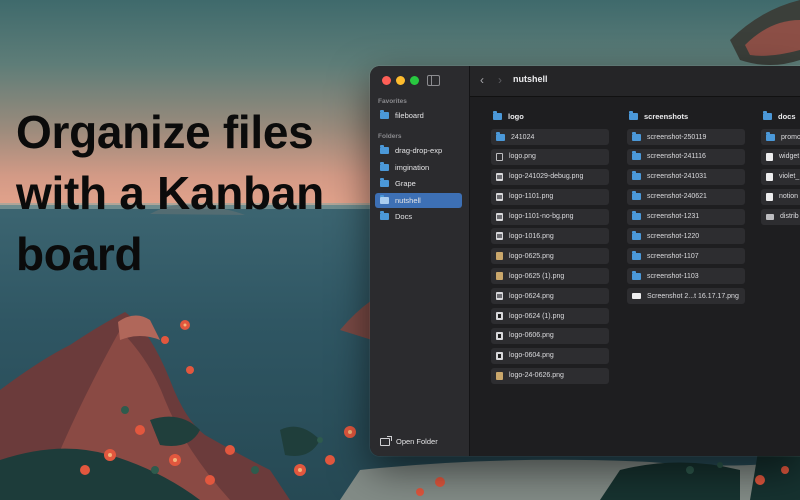  What do you see at coordinates (770, 216) in the screenshot?
I see `video-file-icon` at bounding box center [770, 216].